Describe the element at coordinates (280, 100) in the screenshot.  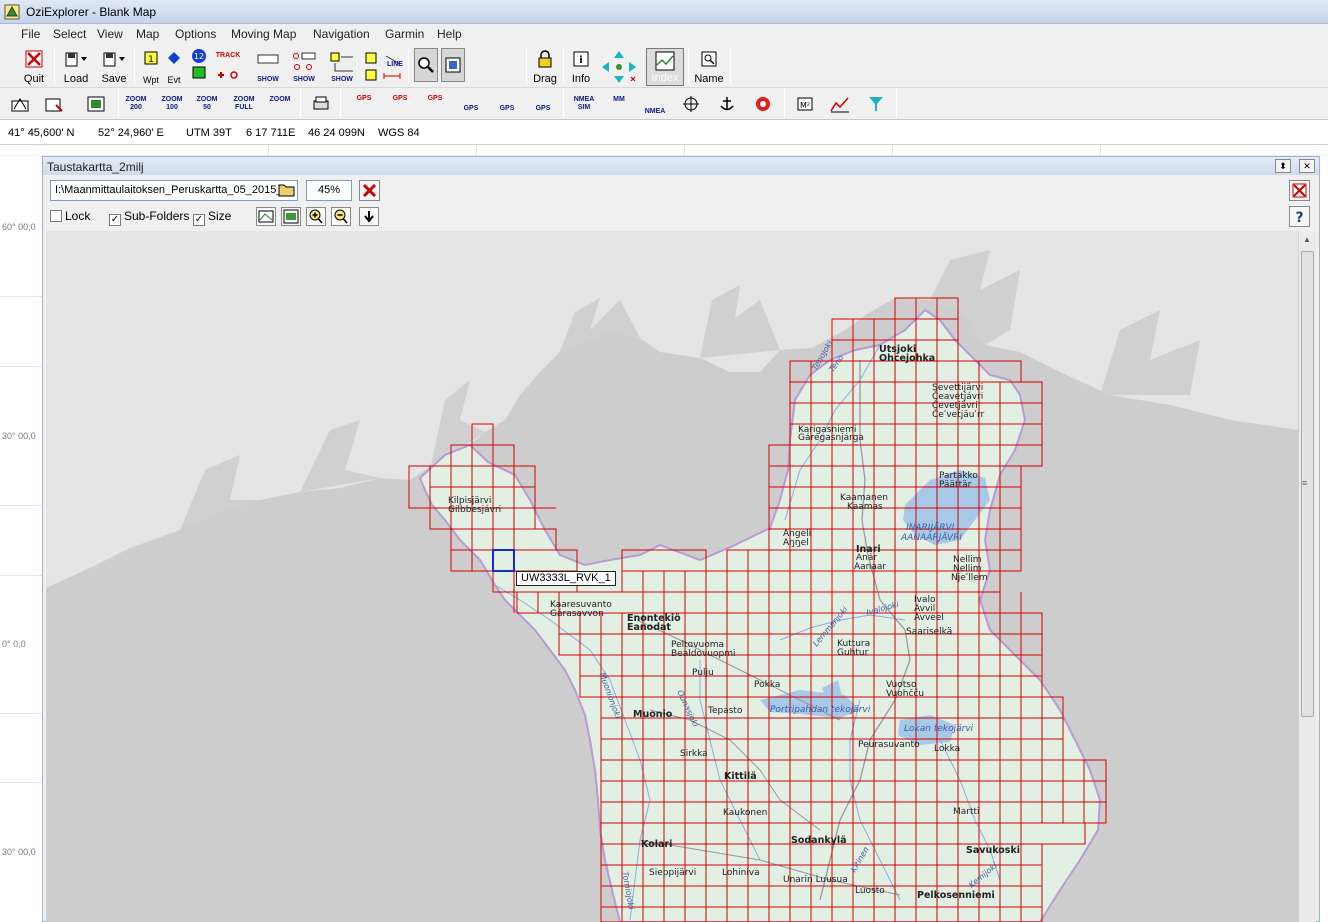
I see `zoom-rect-button: ZOOM` at that location.